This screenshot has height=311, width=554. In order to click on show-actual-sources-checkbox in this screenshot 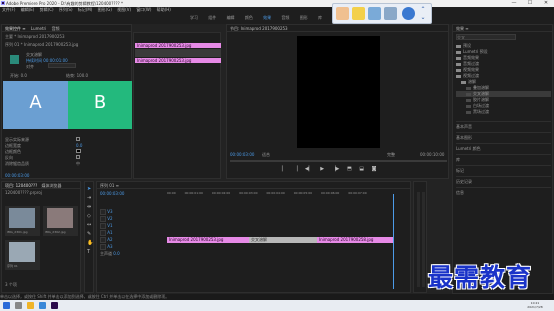, I will do `click(78, 139)`.